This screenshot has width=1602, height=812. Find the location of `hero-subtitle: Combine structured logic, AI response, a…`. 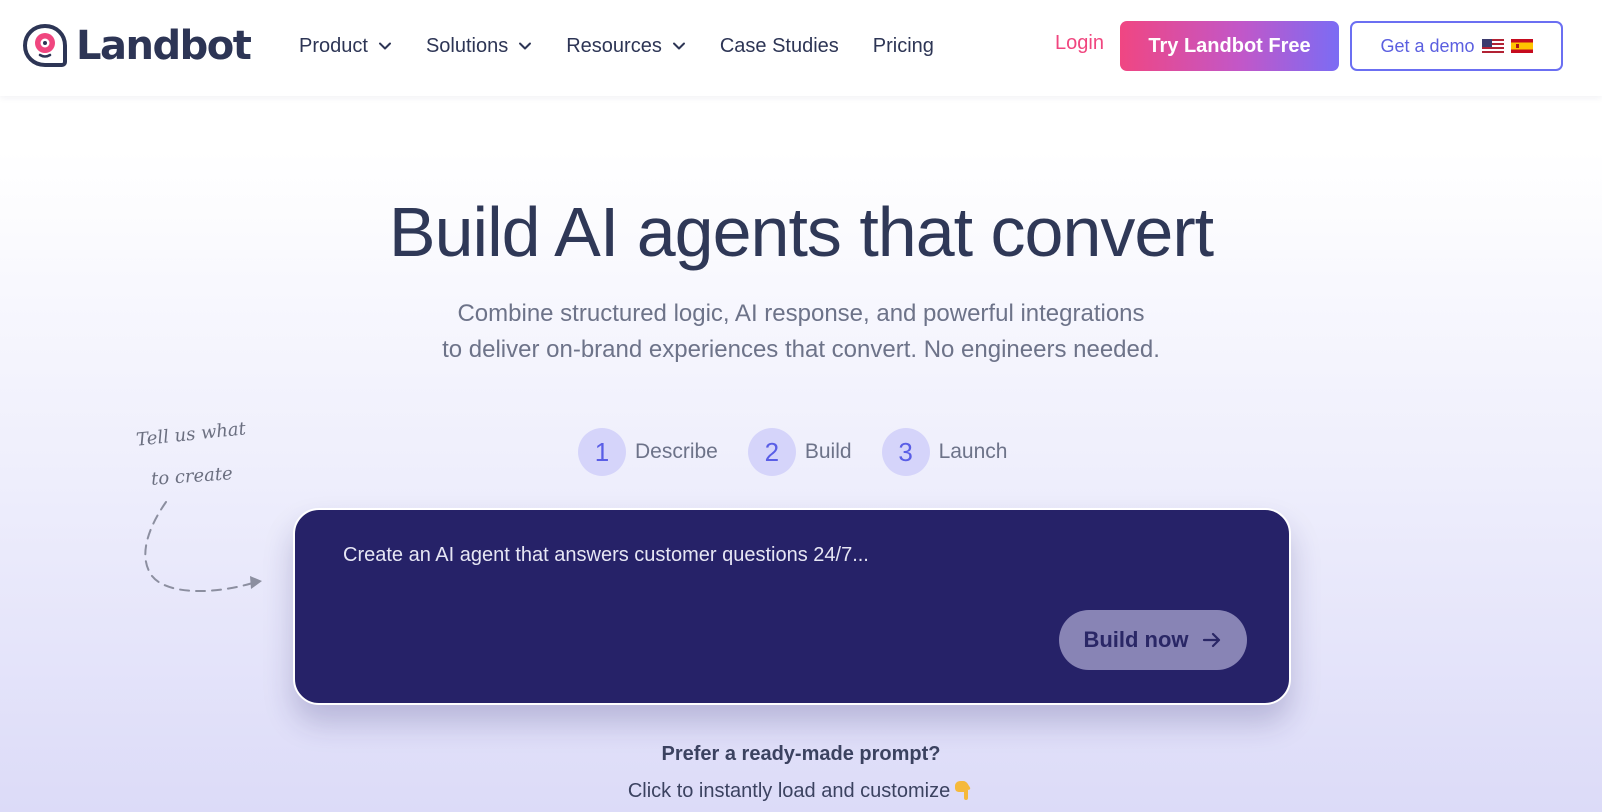

hero-subtitle: Combine structured logic, AI response, a… is located at coordinates (801, 332).